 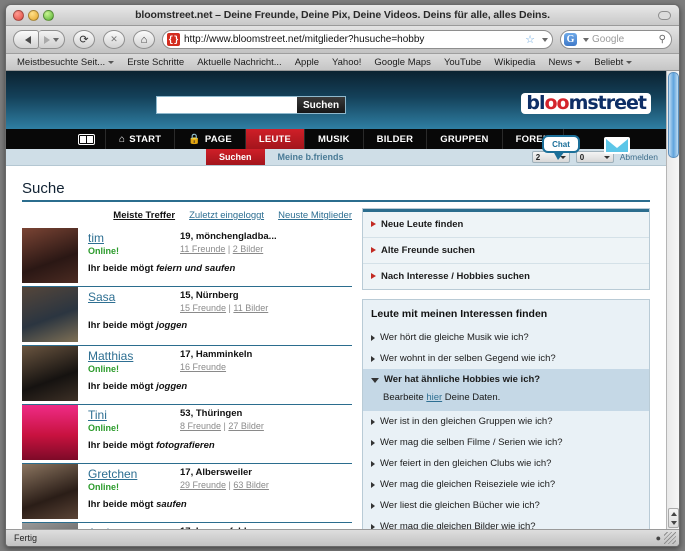 I want to click on window-controls, so click(x=33, y=15).